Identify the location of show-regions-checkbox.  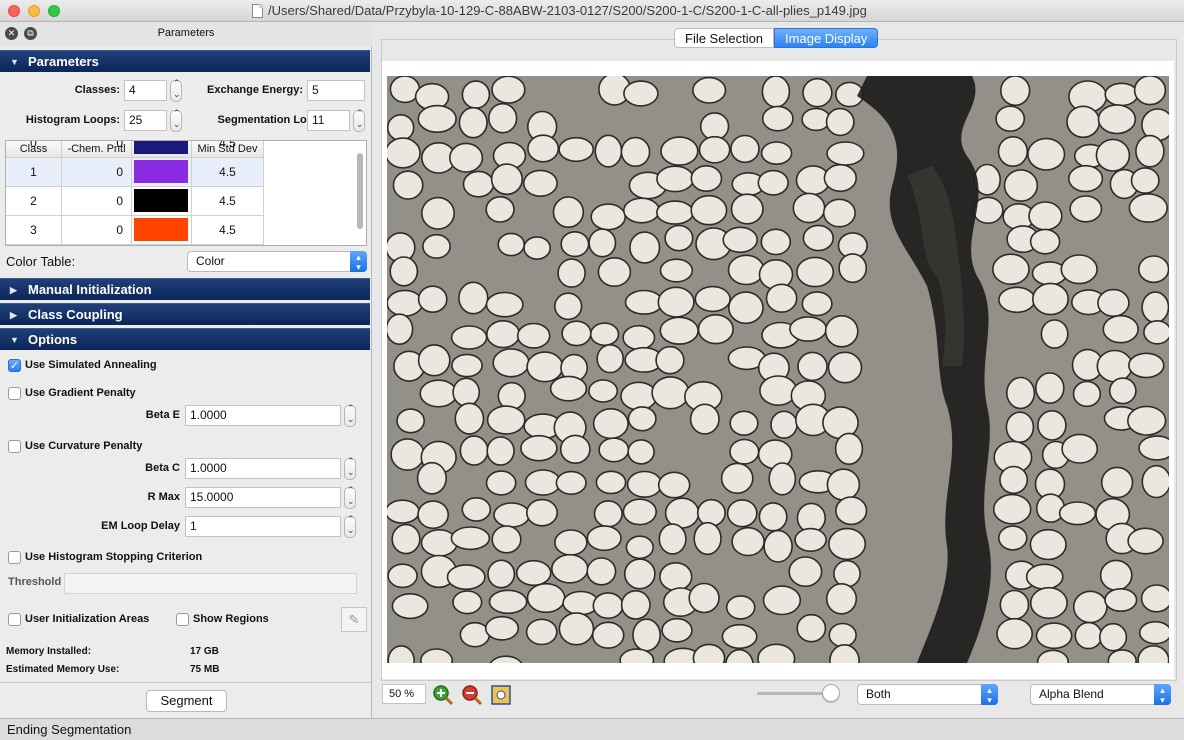
(182, 619).